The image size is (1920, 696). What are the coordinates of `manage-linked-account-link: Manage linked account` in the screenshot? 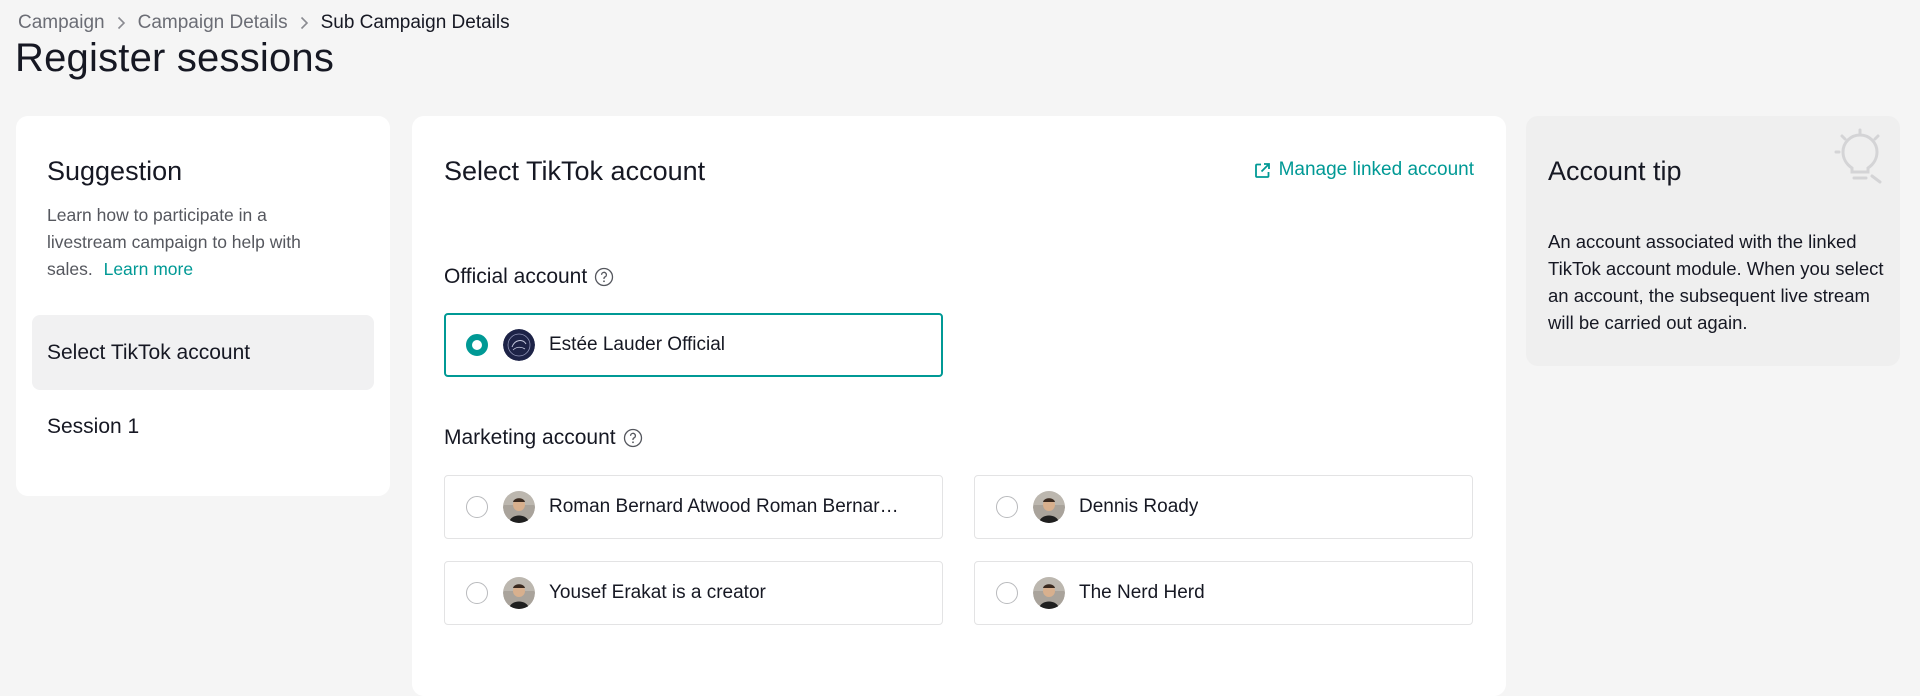 It's located at (1364, 170).